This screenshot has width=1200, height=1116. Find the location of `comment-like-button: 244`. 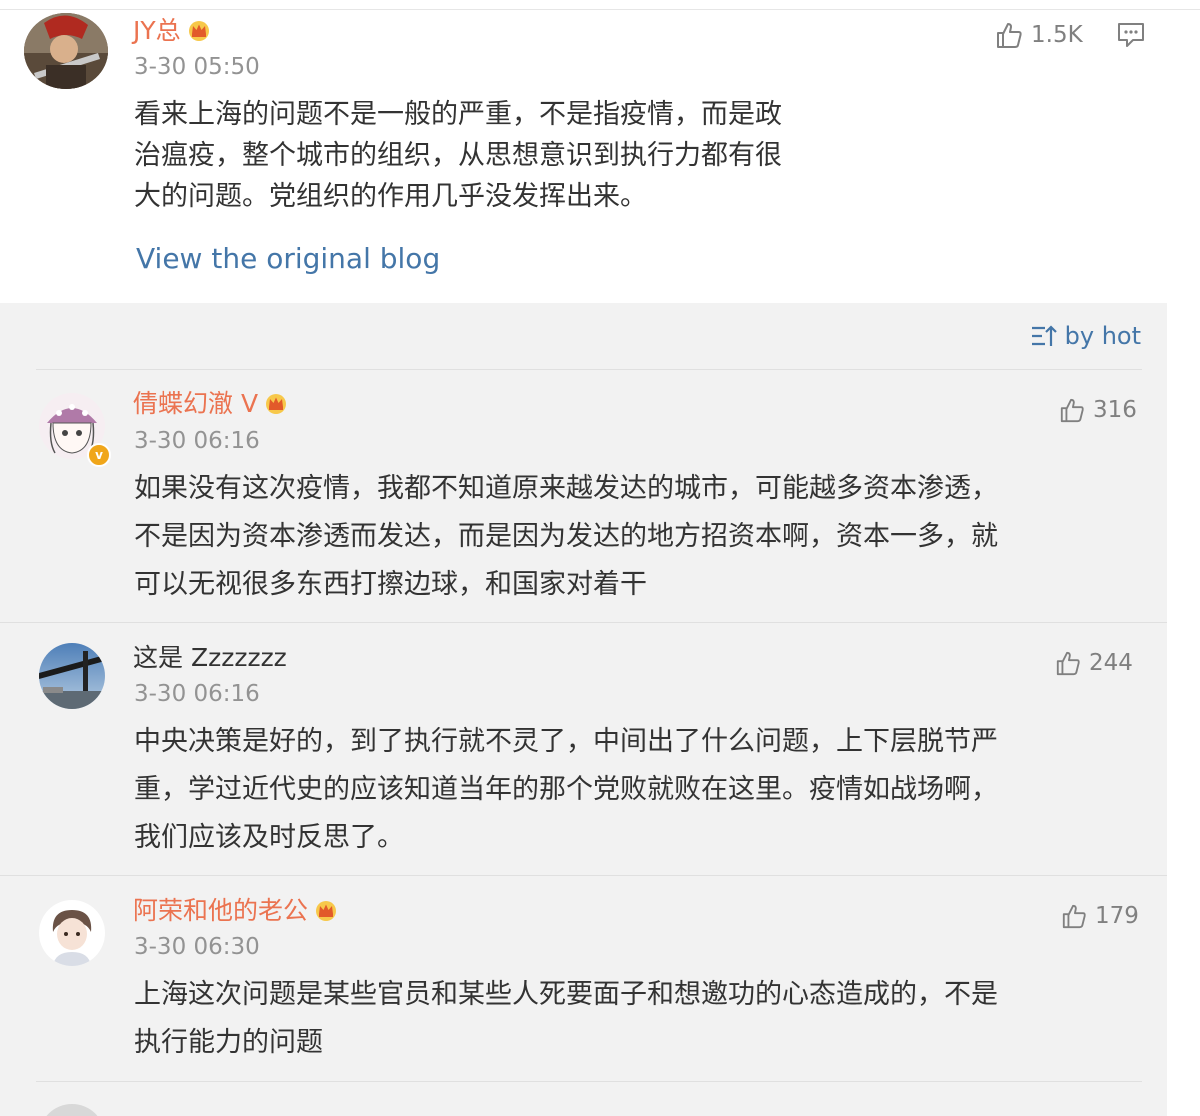

comment-like-button: 244 is located at coordinates (1094, 663).